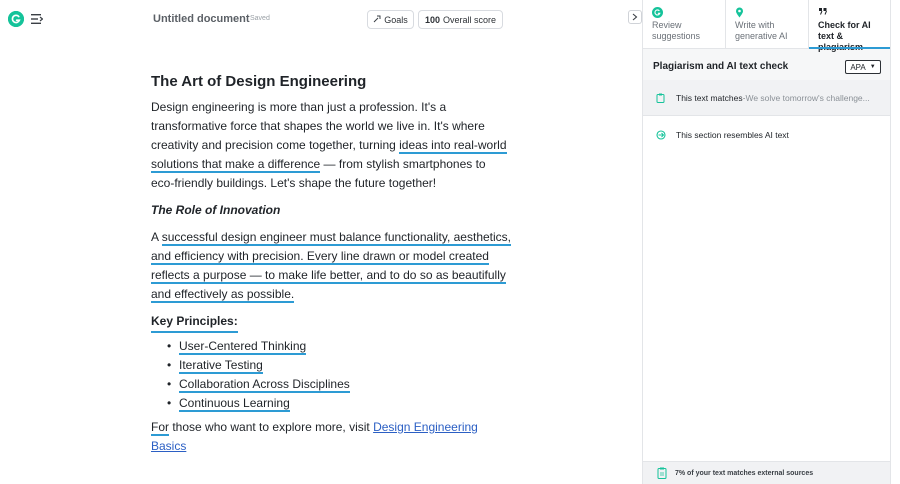  Describe the element at coordinates (336, 365) in the screenshot. I see `list-item: Iterative Testing` at that location.